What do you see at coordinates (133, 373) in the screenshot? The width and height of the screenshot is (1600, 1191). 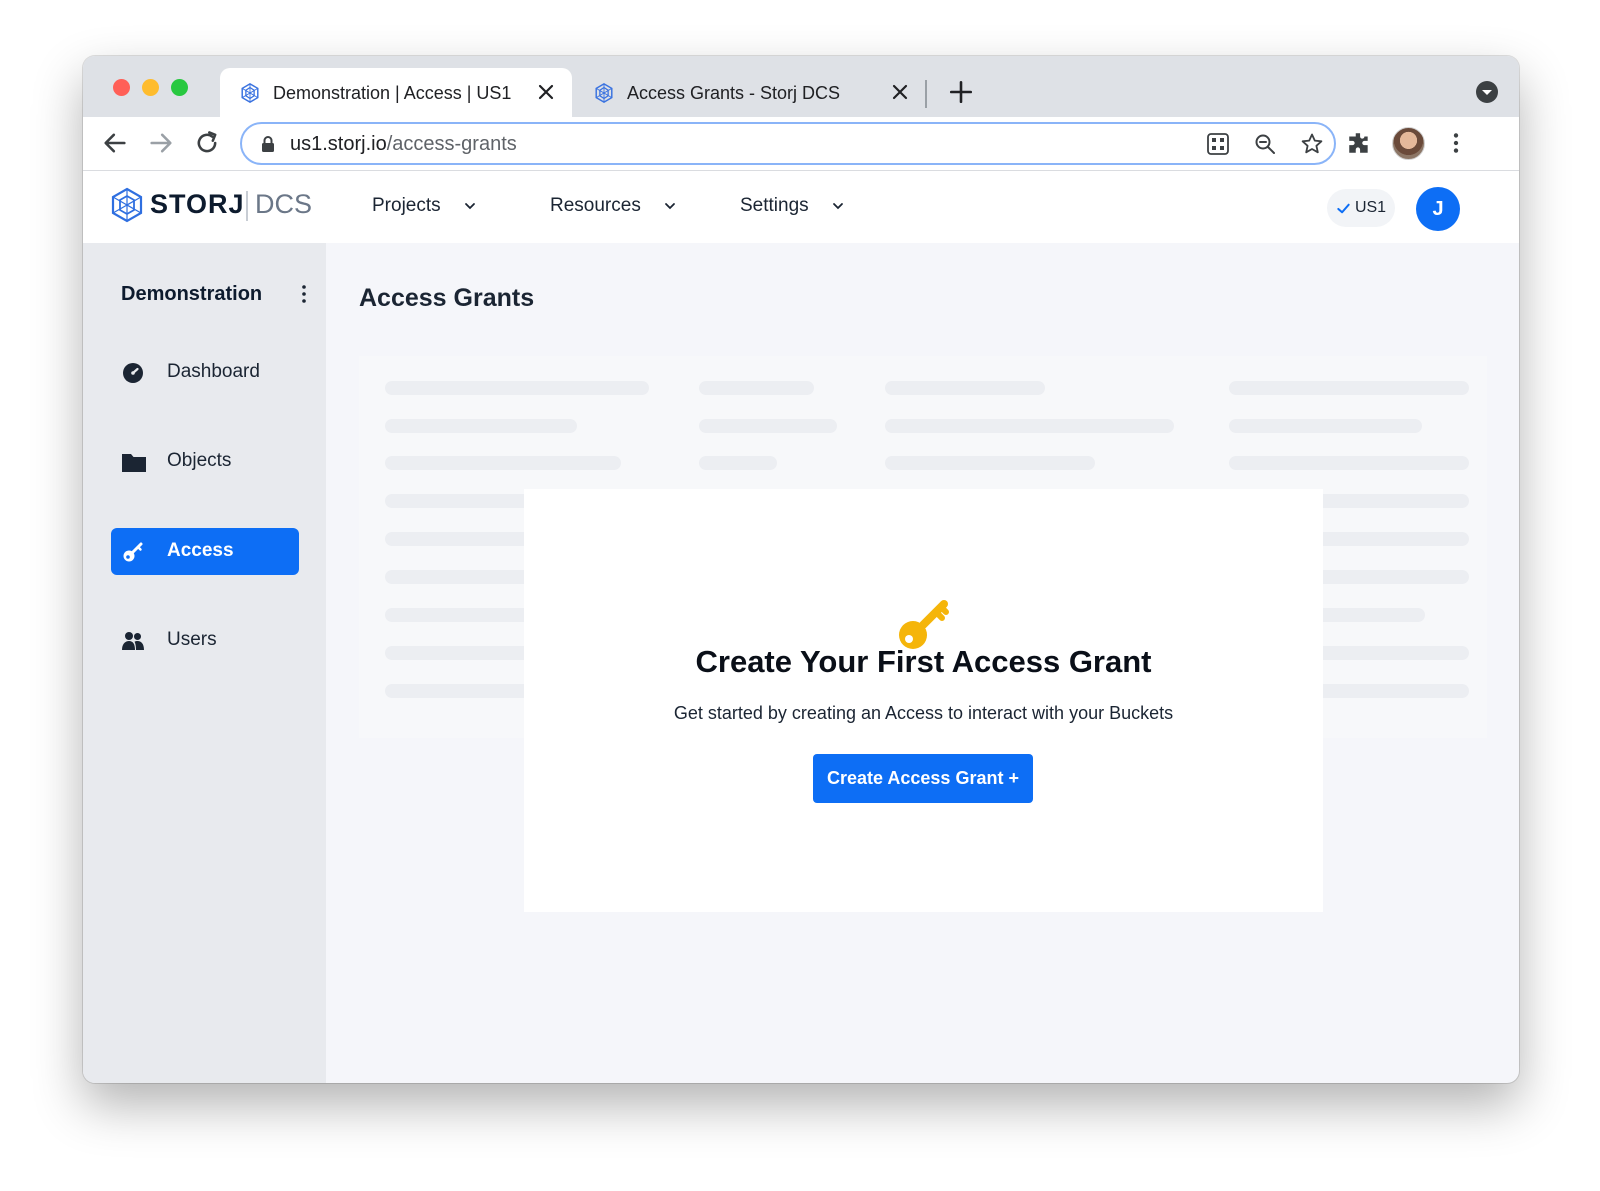 I see `dashboard-icon` at bounding box center [133, 373].